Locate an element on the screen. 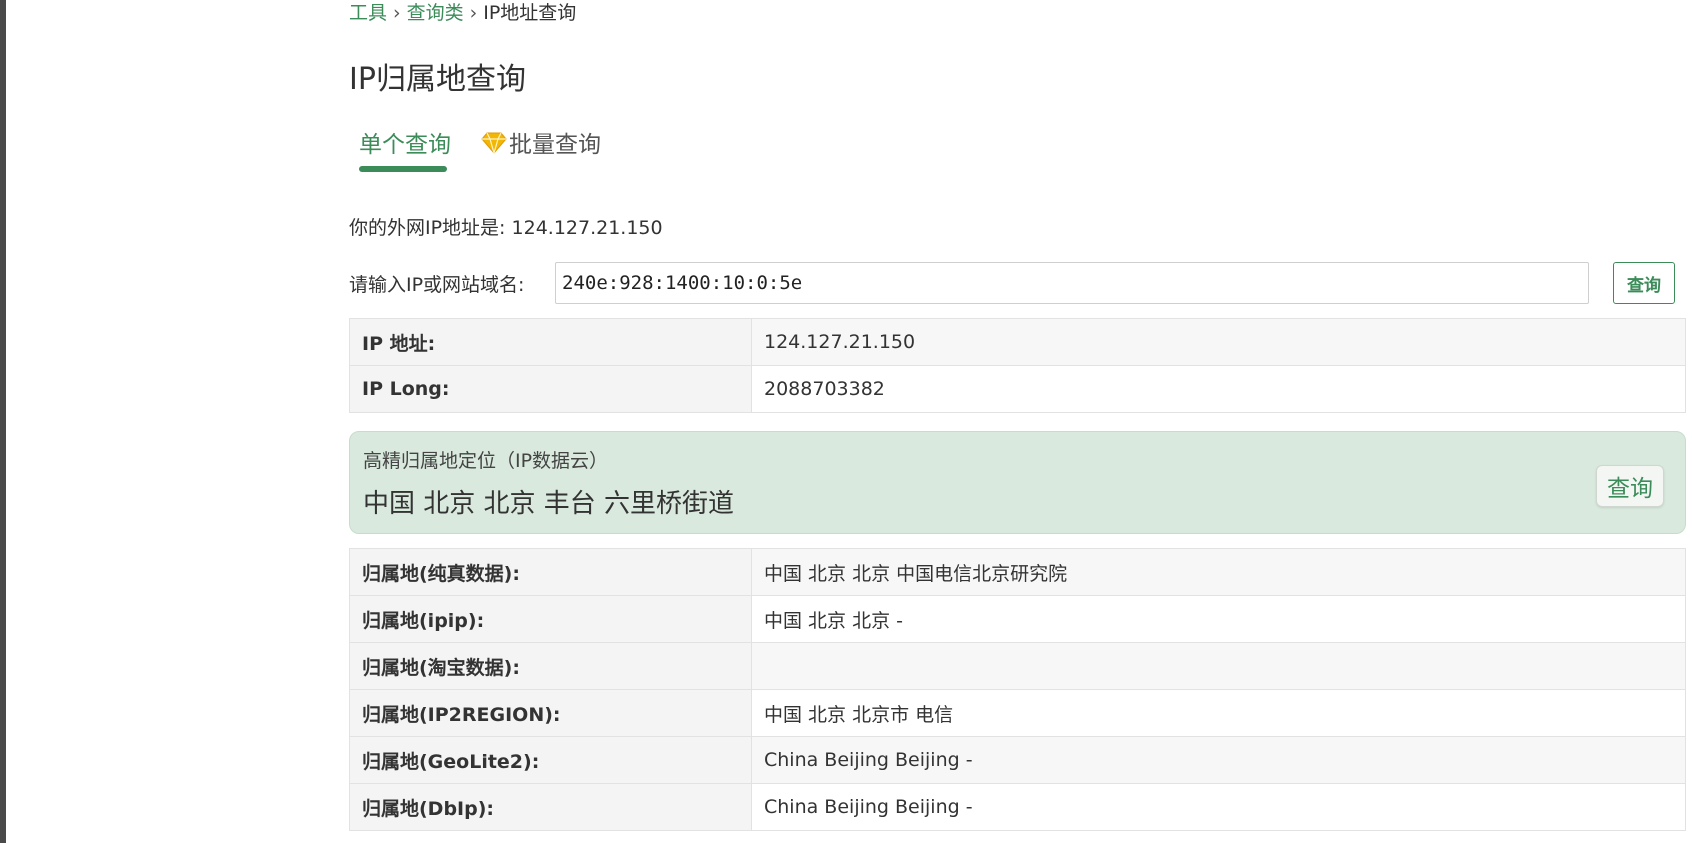 The height and width of the screenshot is (843, 1692). my-public-ip: 你的外网IP地址是: 124.127.21.150 is located at coordinates (506, 228).